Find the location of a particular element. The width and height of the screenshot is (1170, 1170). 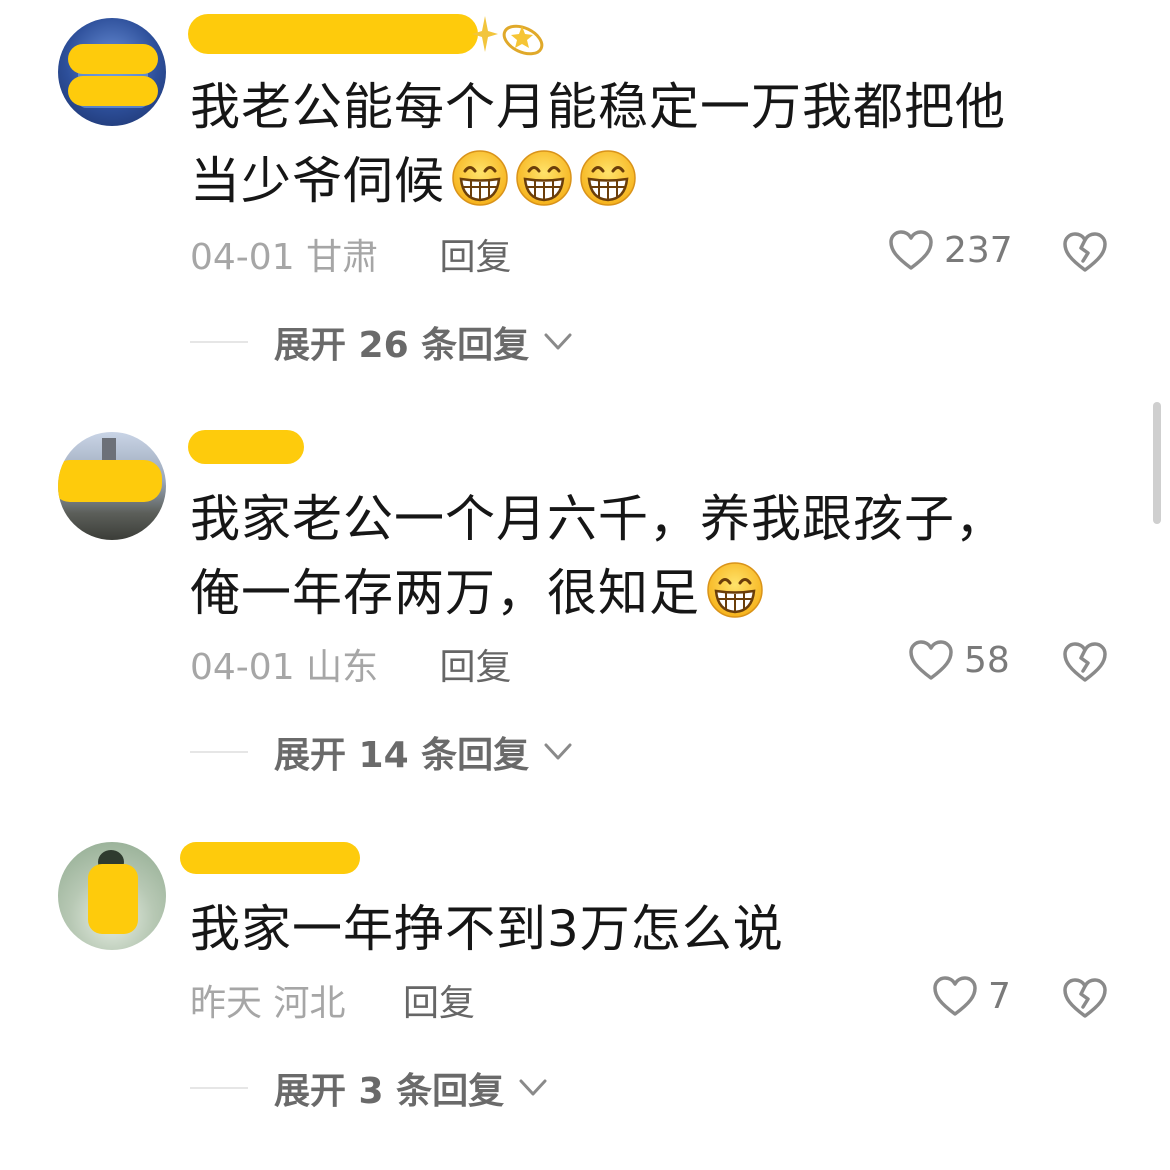

comment-date: 昨天 is located at coordinates (226, 1003).